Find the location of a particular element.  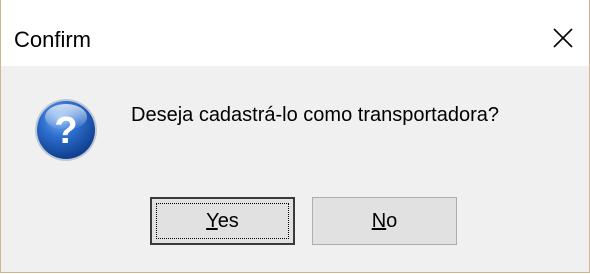

close-icon is located at coordinates (563, 38).